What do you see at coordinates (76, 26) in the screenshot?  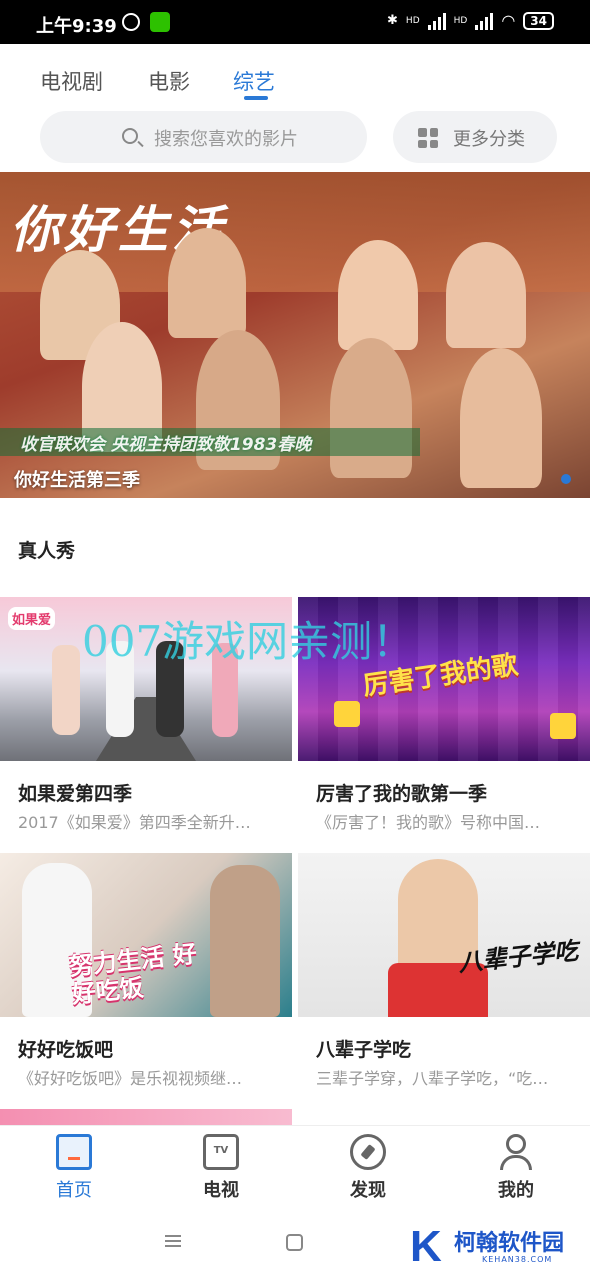 I see `status-time: 上午9:39` at bounding box center [76, 26].